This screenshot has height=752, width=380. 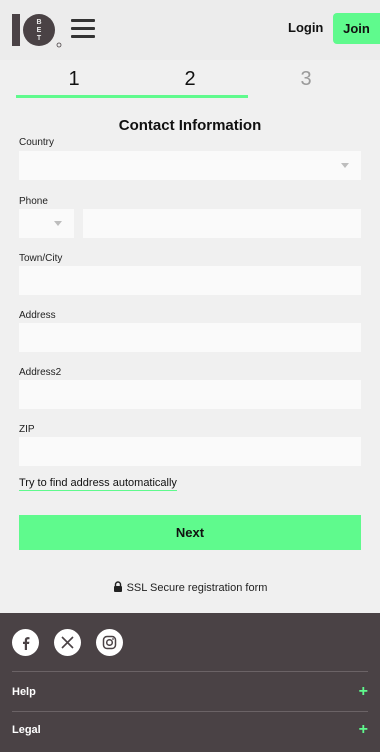 I want to click on ssl-notice: SSL Secure registration form, so click(x=190, y=587).